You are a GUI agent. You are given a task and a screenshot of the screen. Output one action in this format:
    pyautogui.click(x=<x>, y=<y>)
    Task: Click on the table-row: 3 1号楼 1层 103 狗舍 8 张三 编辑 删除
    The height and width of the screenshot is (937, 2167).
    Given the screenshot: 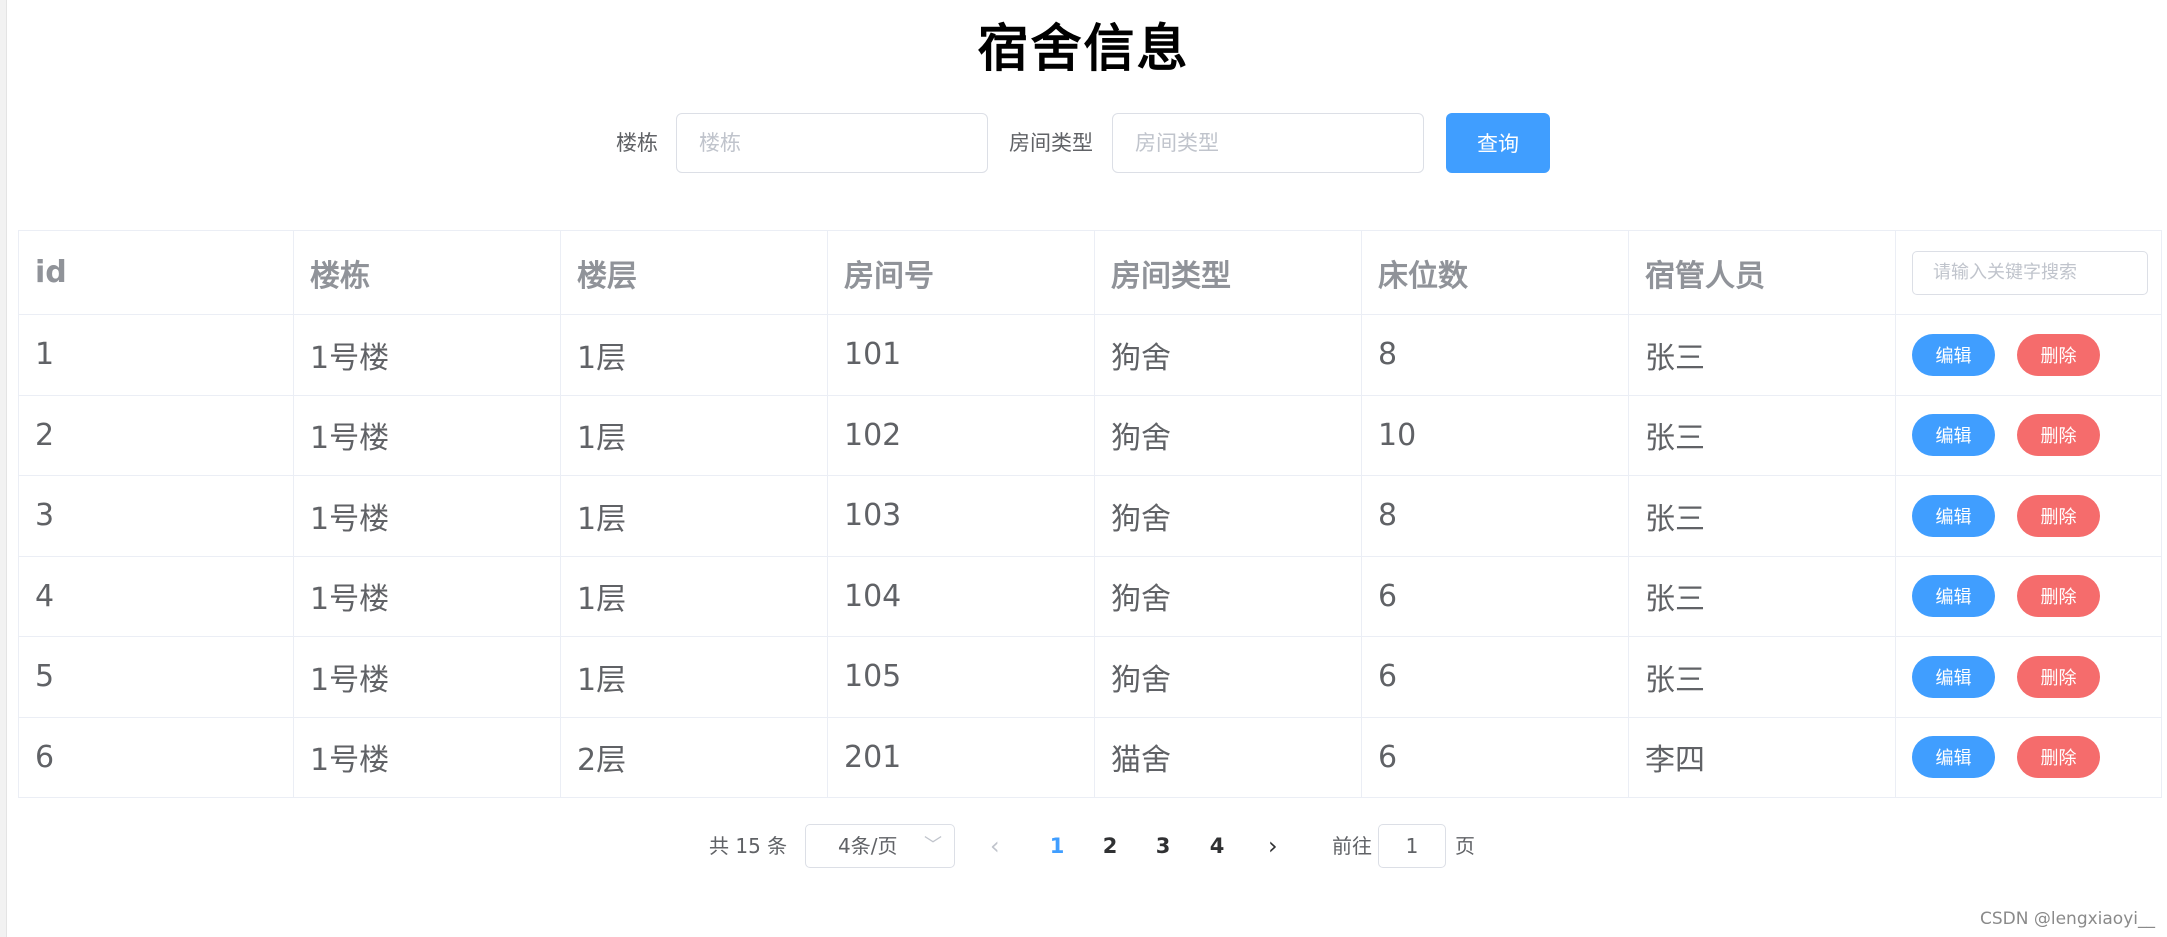 What is the action you would take?
    pyautogui.click(x=1090, y=516)
    